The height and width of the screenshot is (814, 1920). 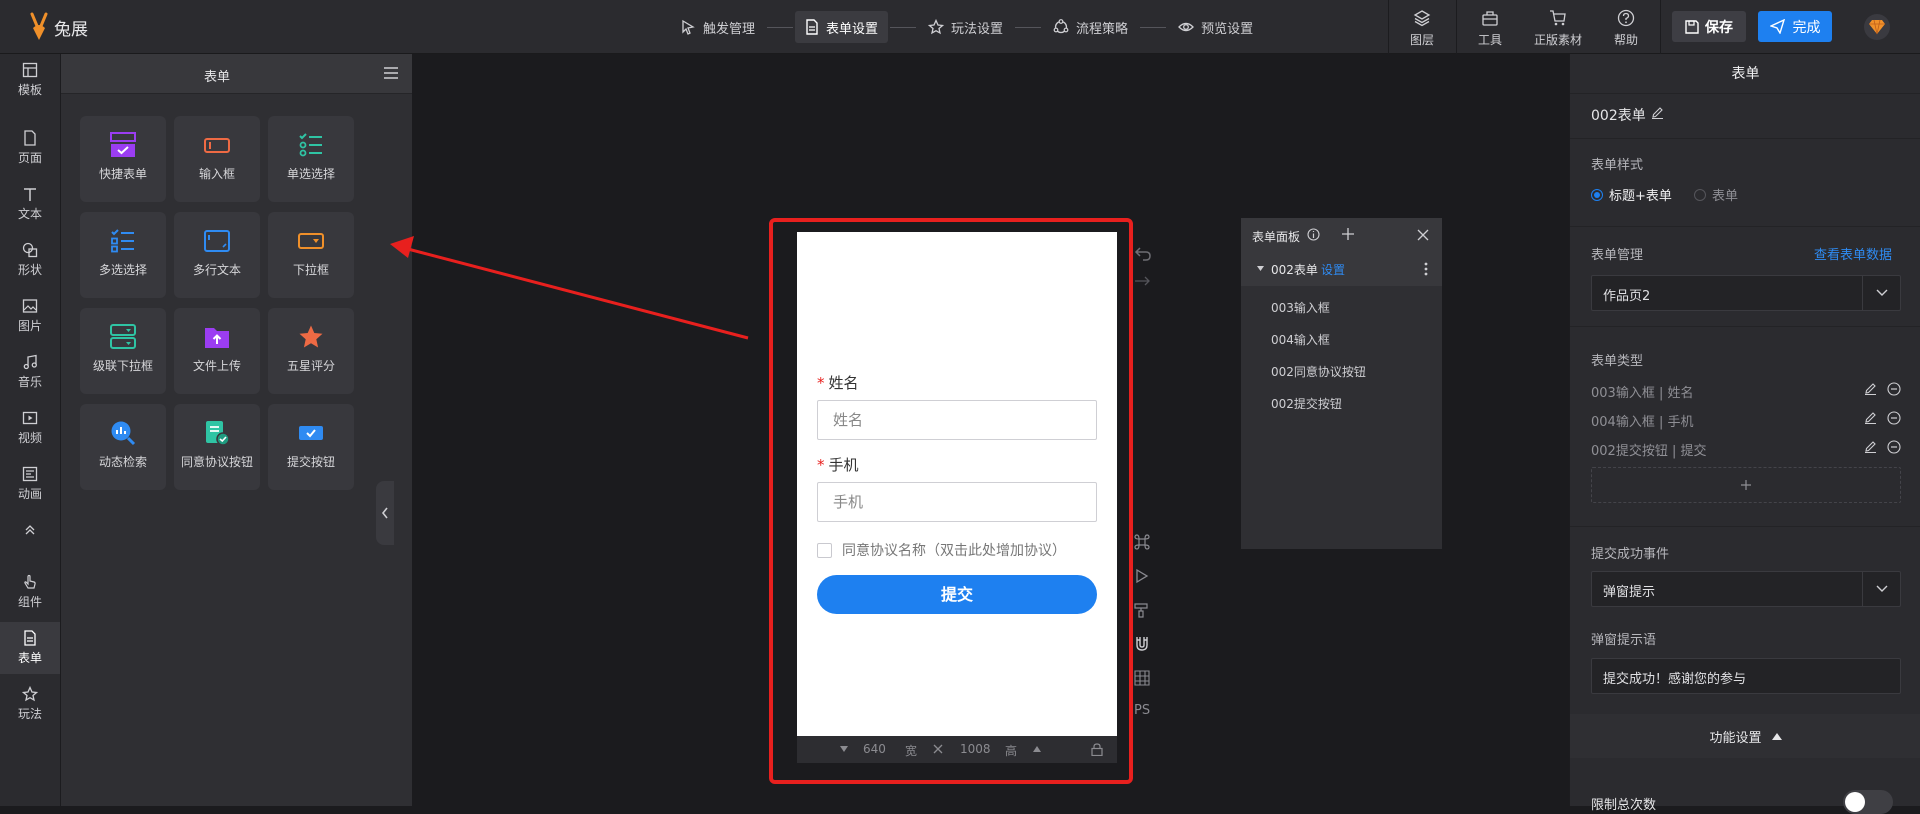 What do you see at coordinates (824, 550) in the screenshot?
I see `agreement-checkbox` at bounding box center [824, 550].